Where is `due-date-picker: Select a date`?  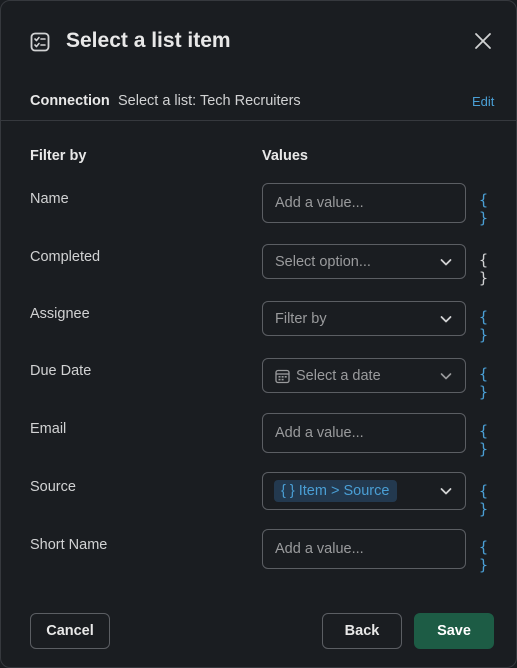
due-date-picker: Select a date is located at coordinates (364, 375).